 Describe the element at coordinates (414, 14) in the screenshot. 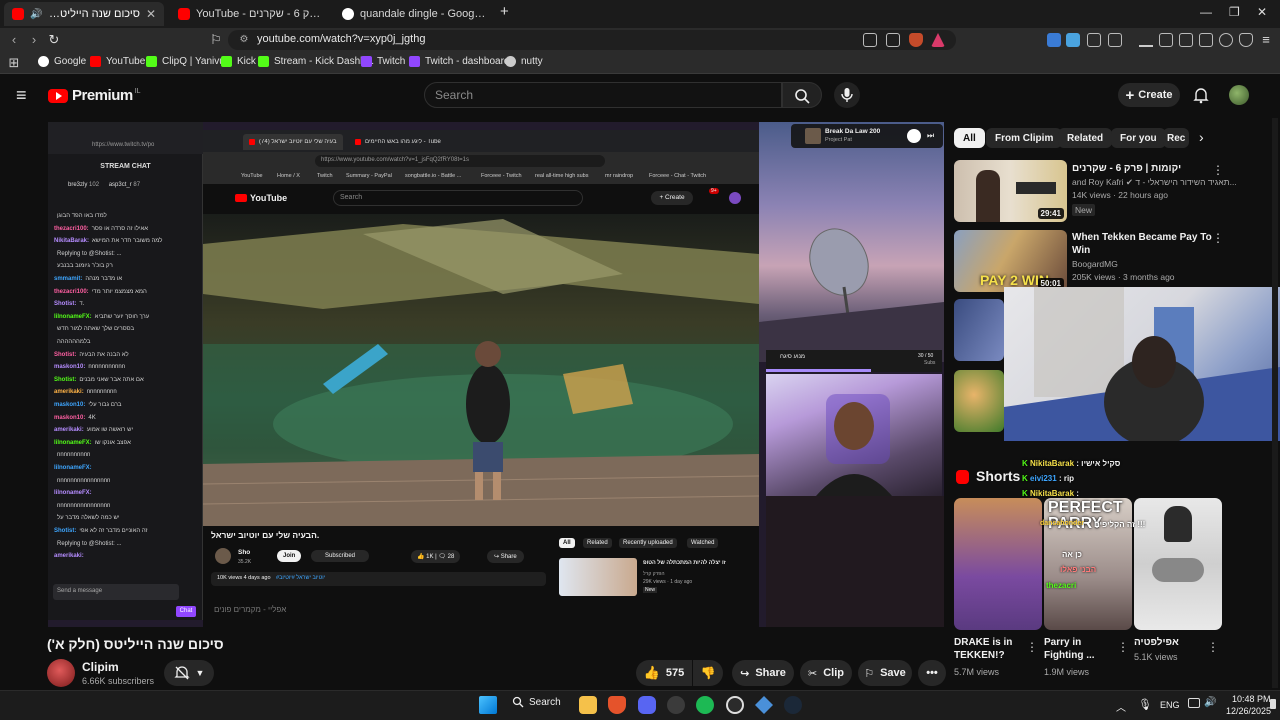

I see `tab-google-search: quandale dingle - Google Search` at that location.